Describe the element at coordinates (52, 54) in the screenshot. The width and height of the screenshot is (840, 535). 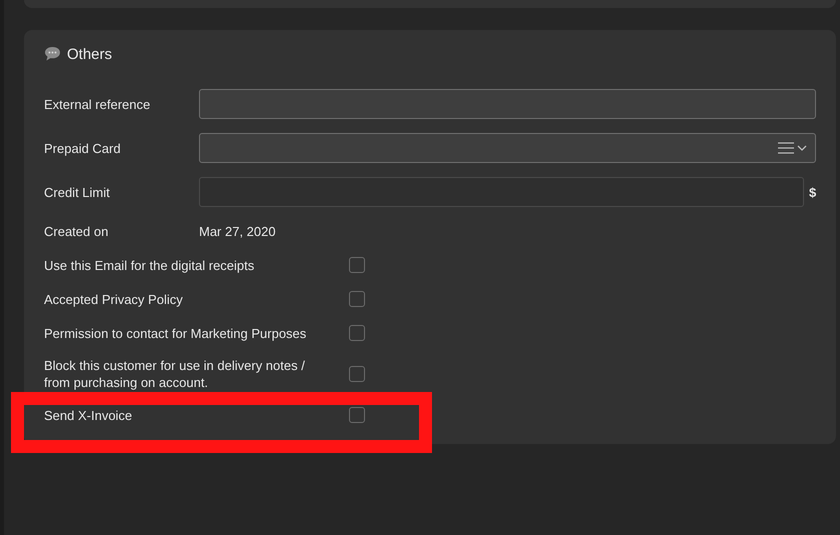
I see `speech-bubble-icon` at that location.